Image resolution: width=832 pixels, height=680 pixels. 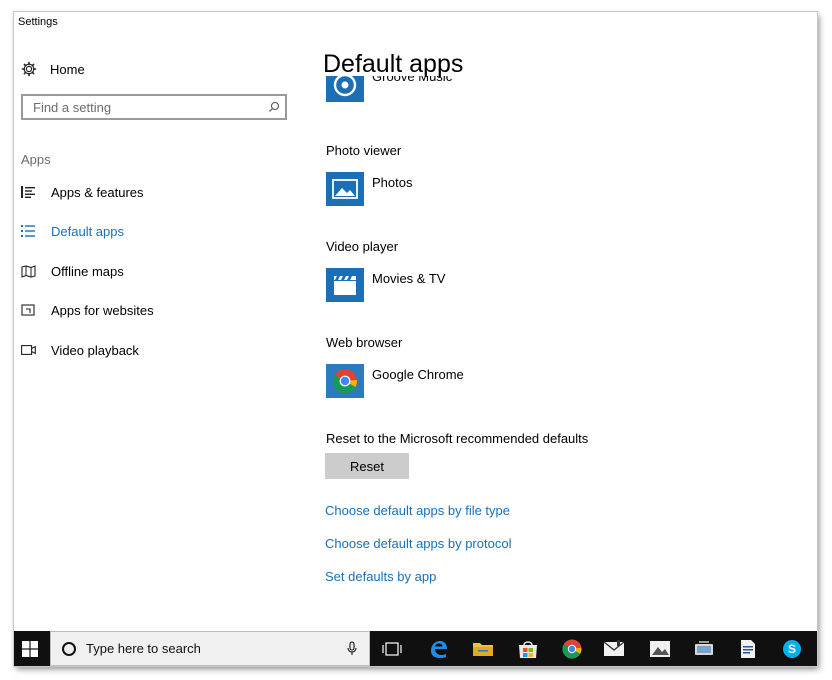 What do you see at coordinates (364, 150) in the screenshot?
I see `photo-viewer-label: Photo viewer` at bounding box center [364, 150].